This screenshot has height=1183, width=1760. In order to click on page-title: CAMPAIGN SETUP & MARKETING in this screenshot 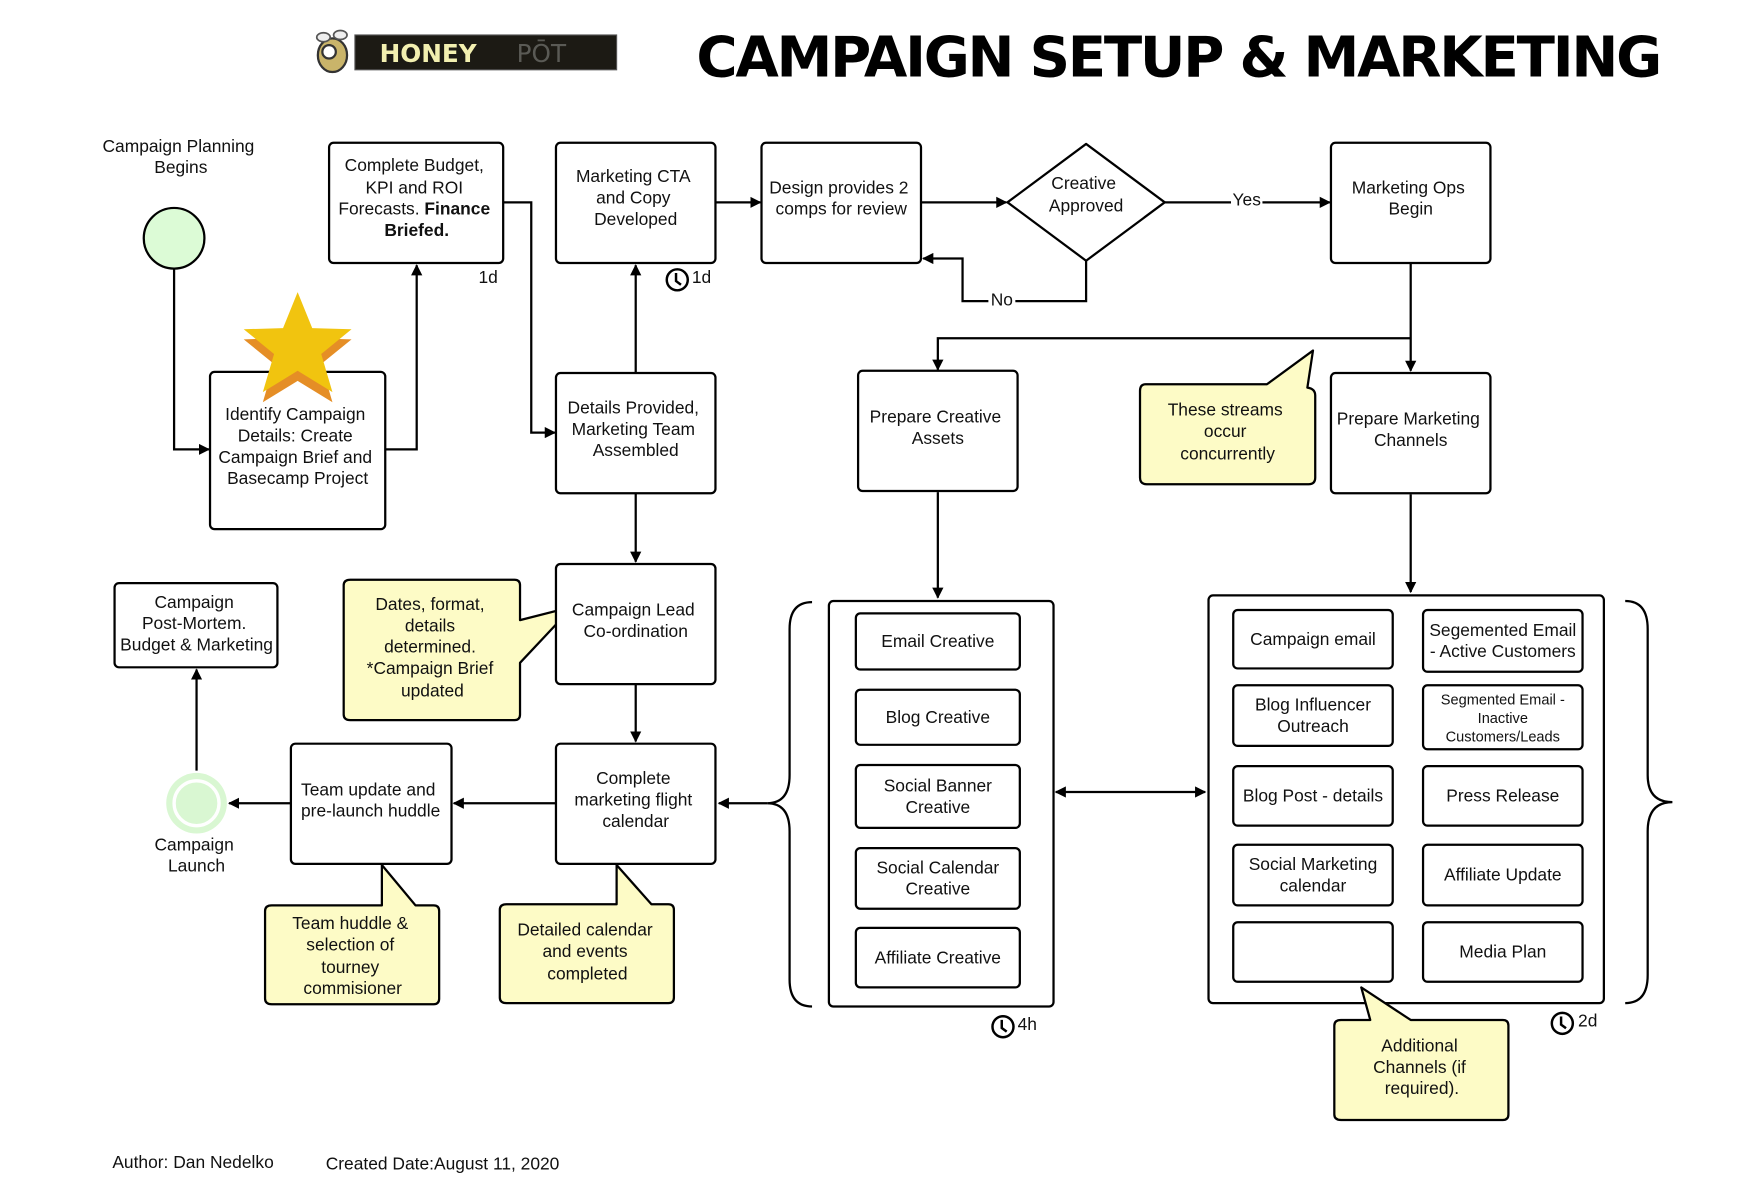, I will do `click(1178, 58)`.